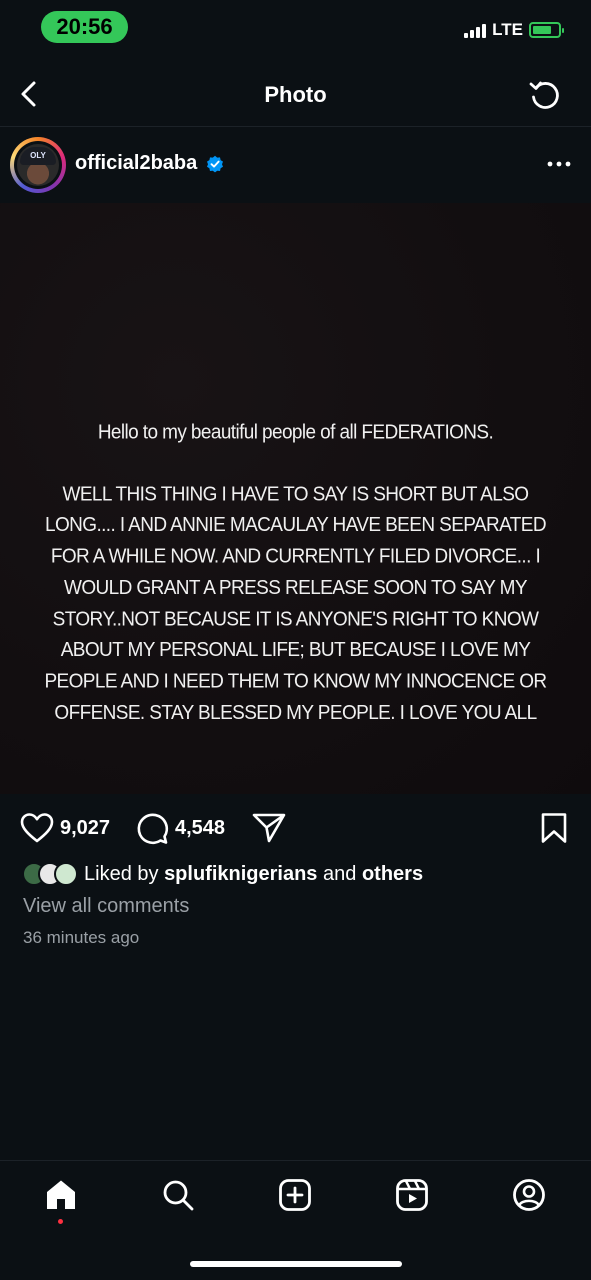 The height and width of the screenshot is (1280, 591). I want to click on search-icon, so click(178, 1195).